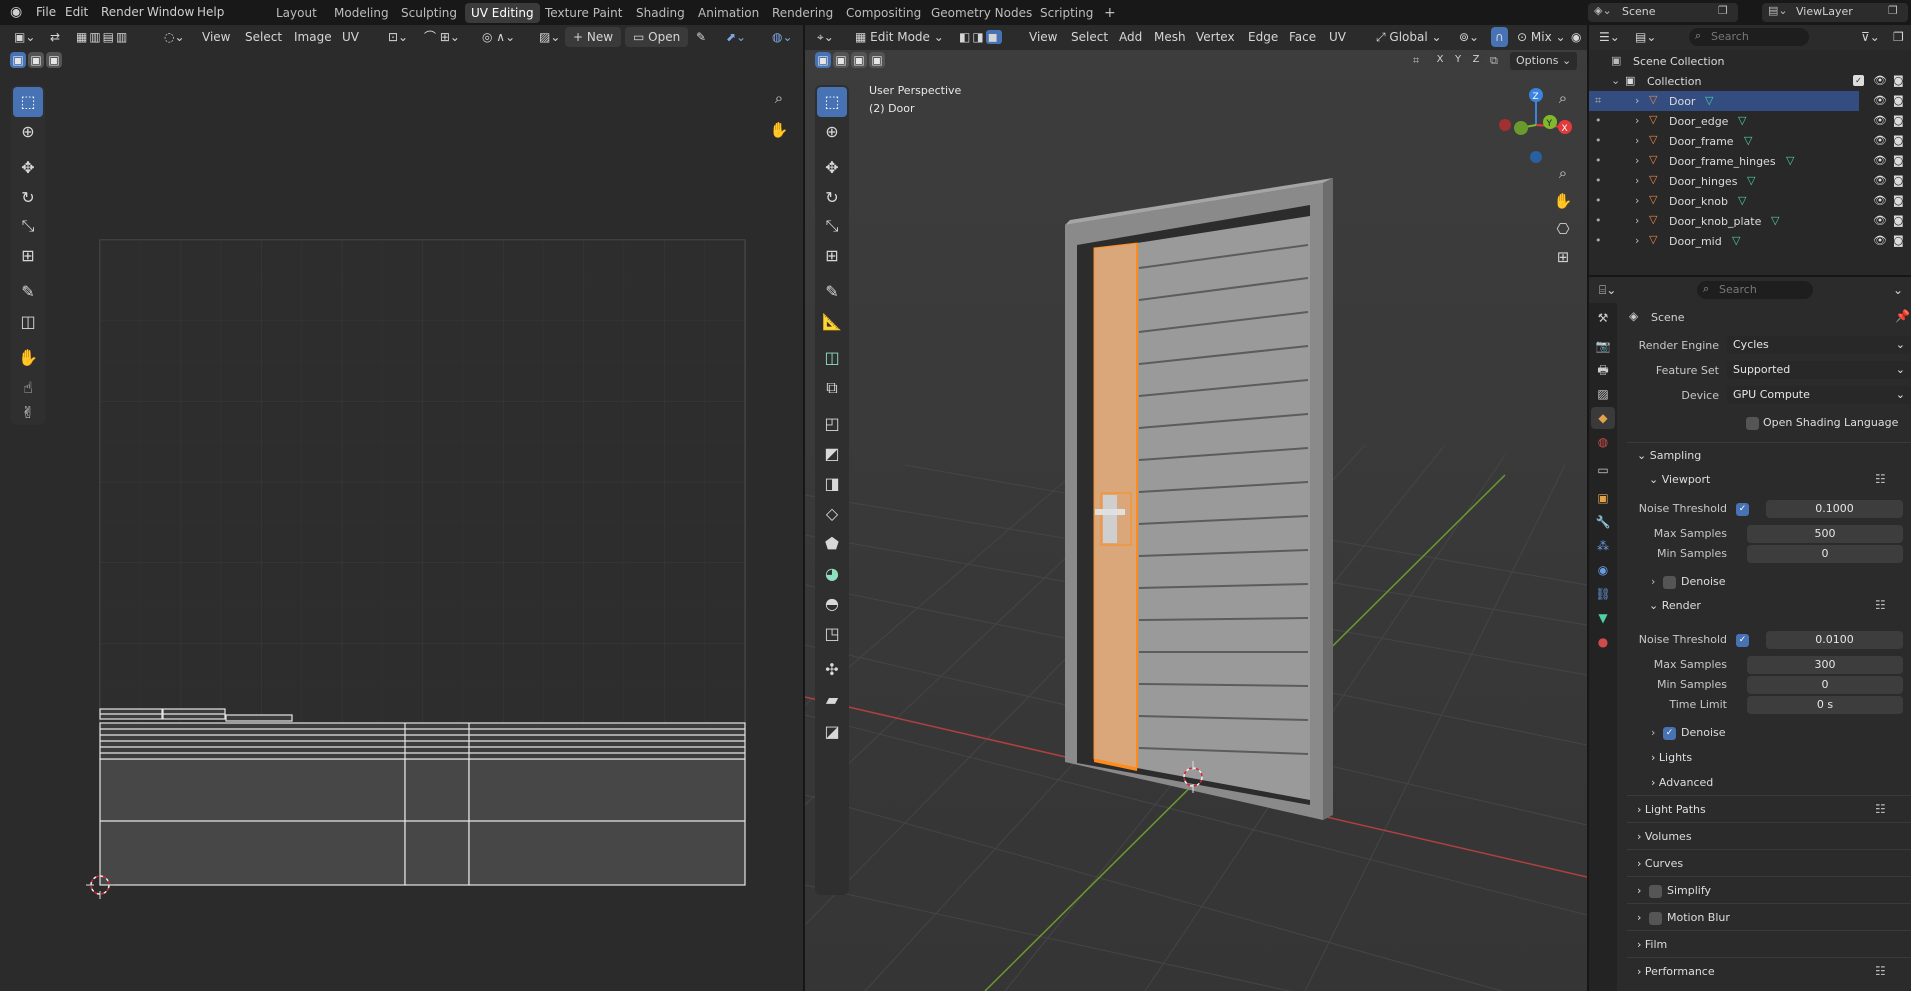 The width and height of the screenshot is (1911, 991). Describe the element at coordinates (832, 514) in the screenshot. I see `knife-tool-icon: ◇` at that location.